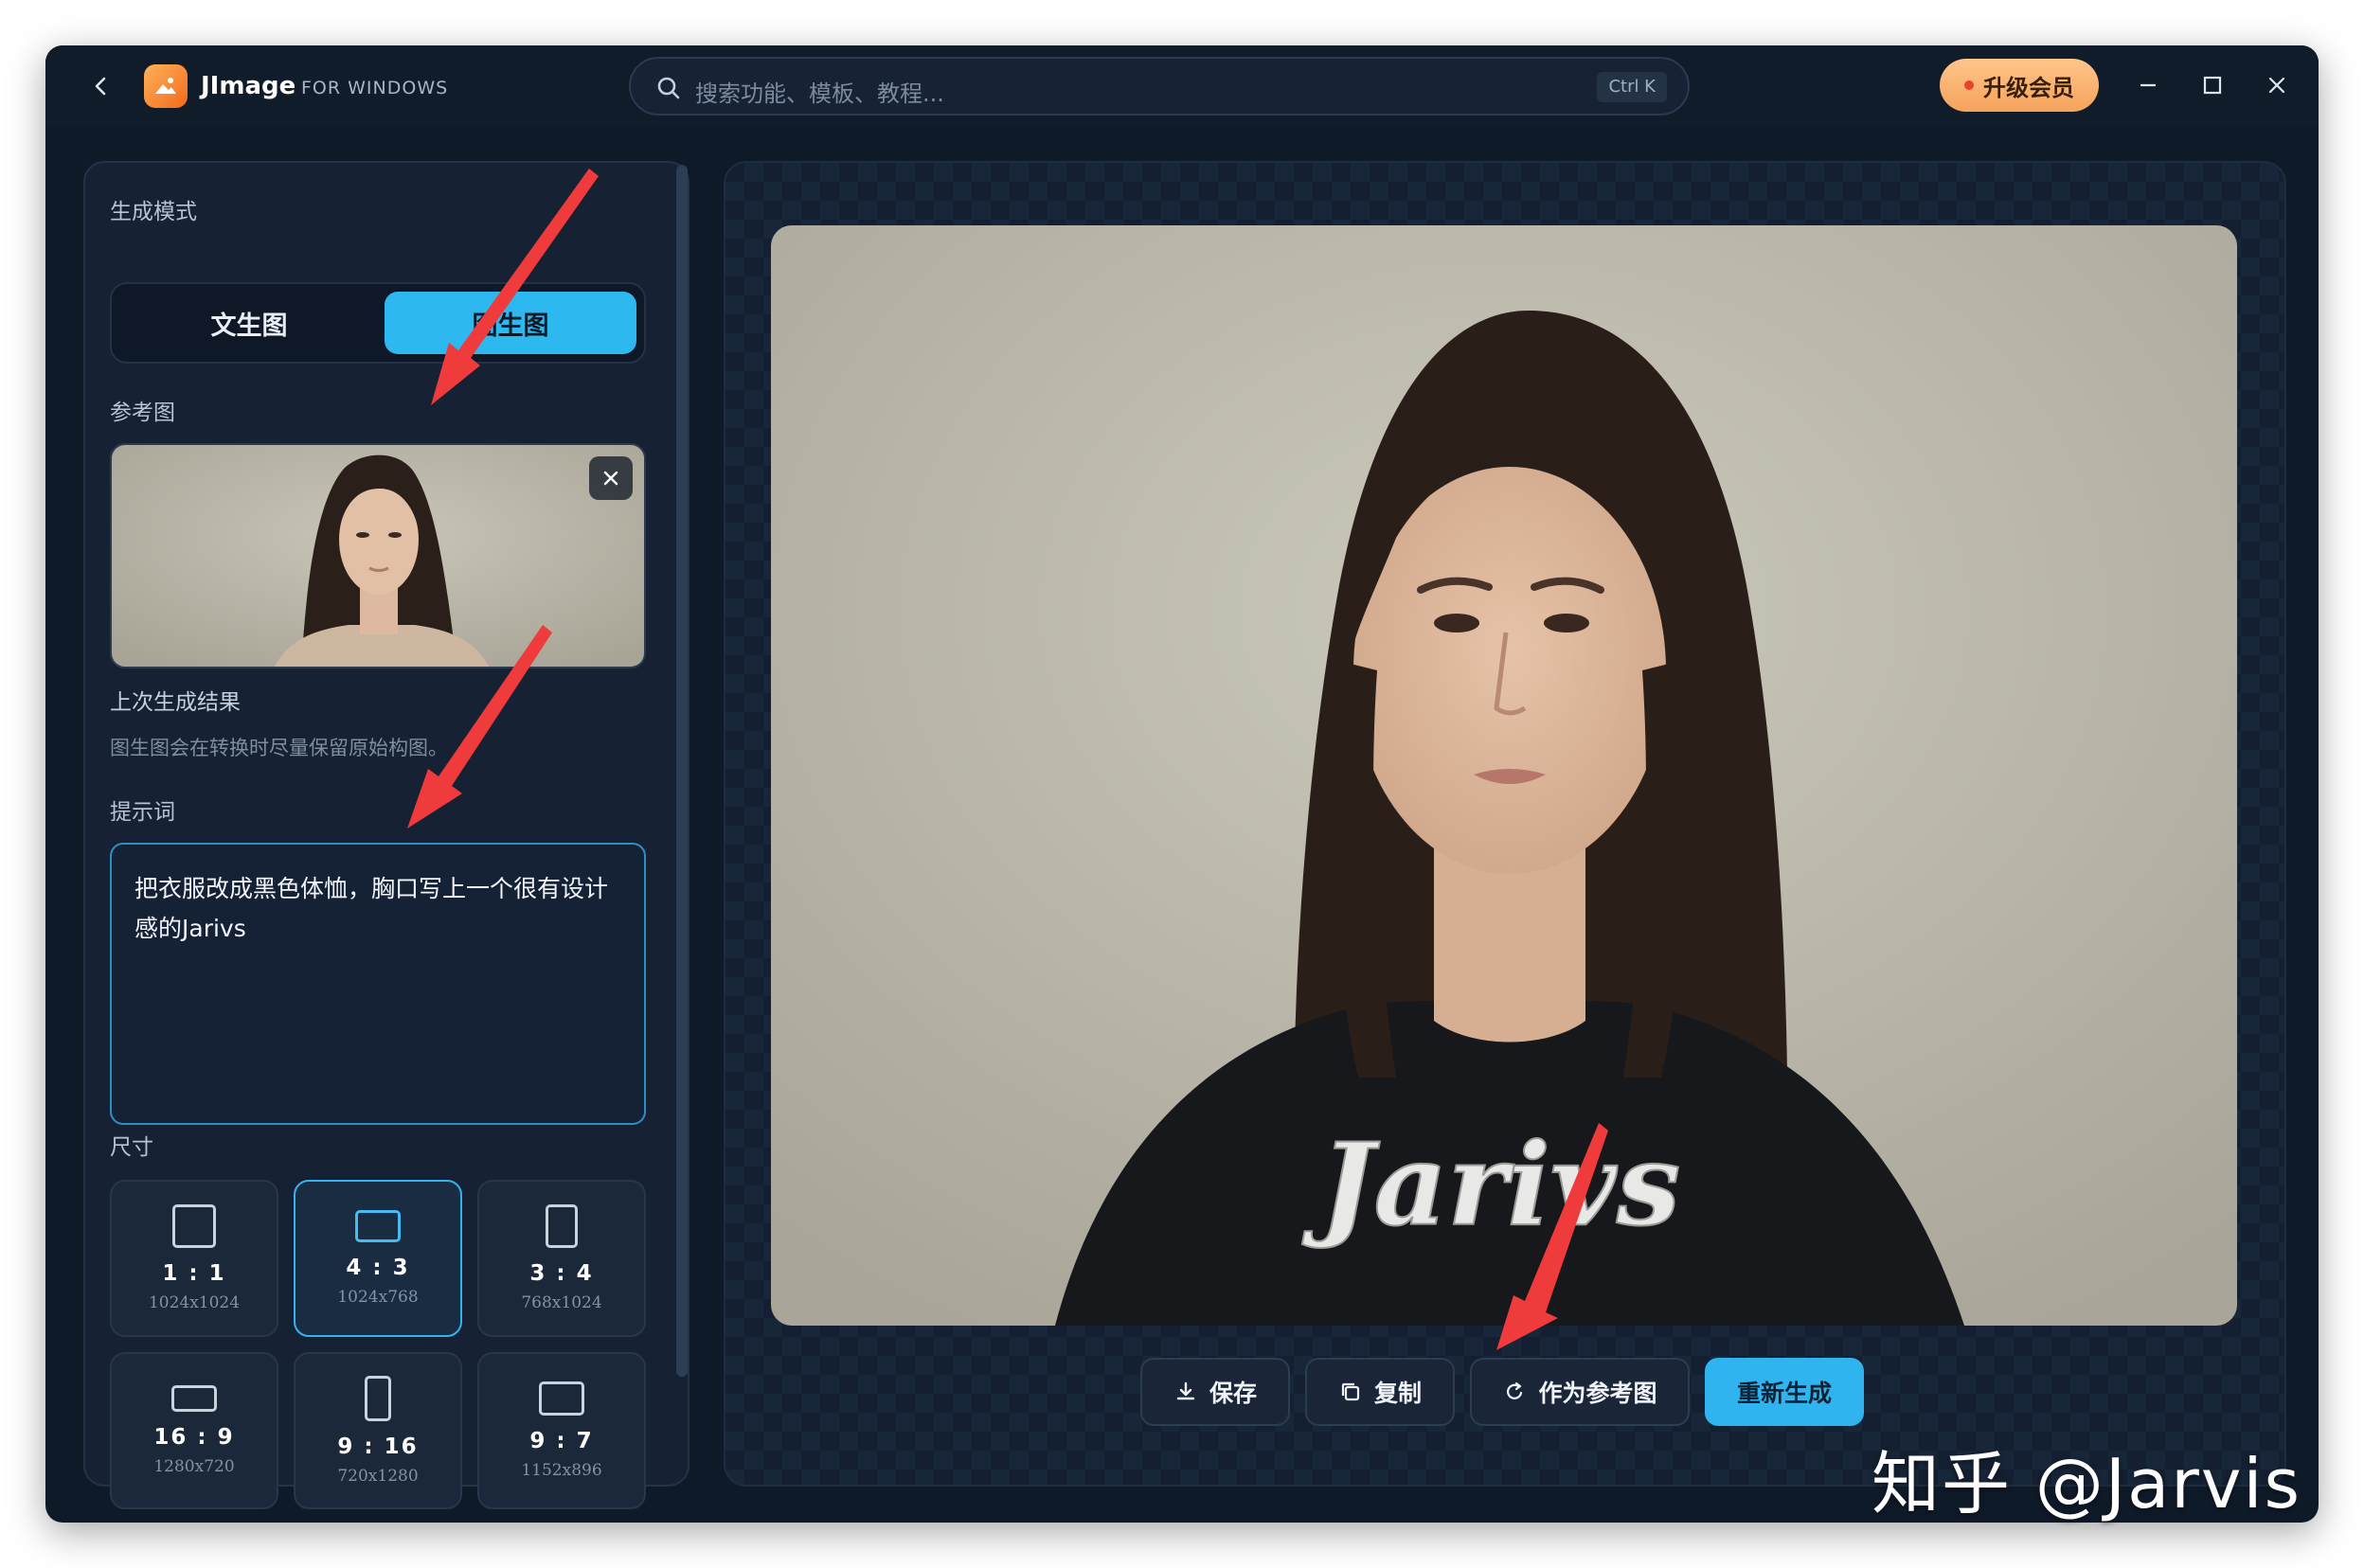 The width and height of the screenshot is (2364, 1568). I want to click on size-ratio: 4 : 3, so click(378, 1268).